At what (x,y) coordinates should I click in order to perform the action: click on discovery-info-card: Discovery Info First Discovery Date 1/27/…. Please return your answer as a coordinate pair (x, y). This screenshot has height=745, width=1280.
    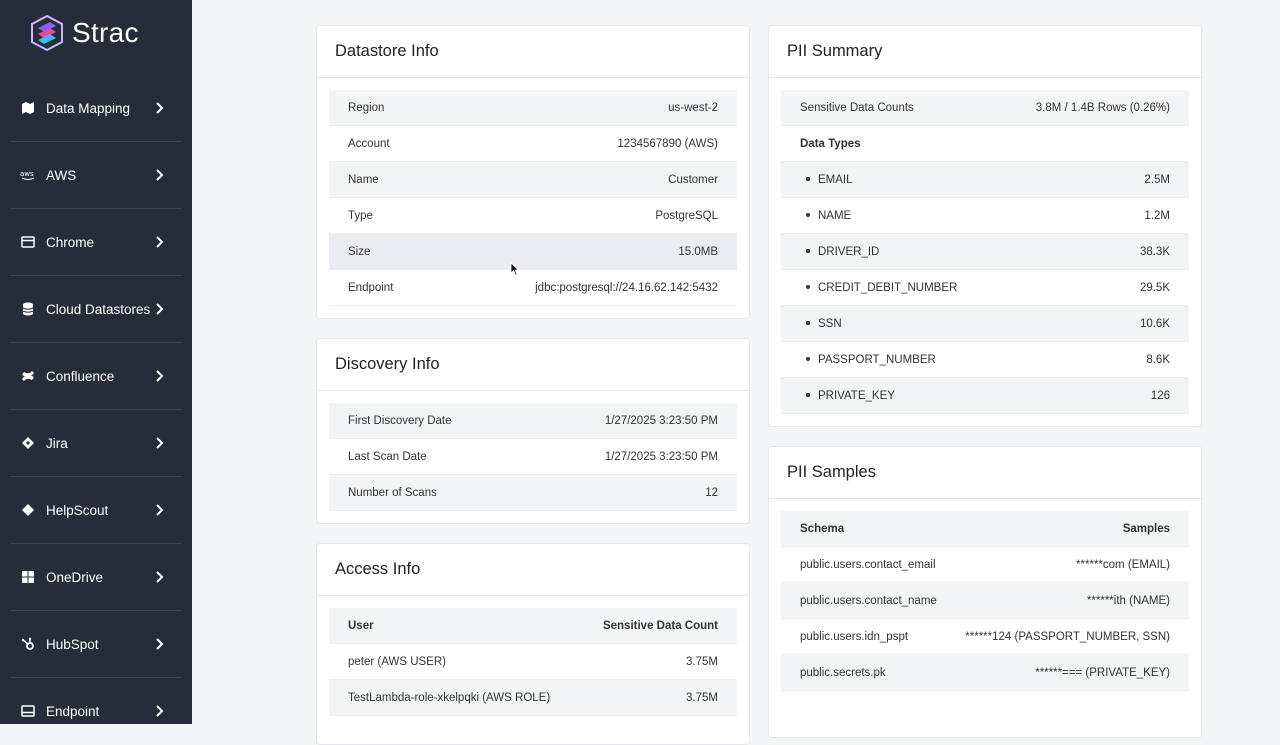
    Looking at the image, I should click on (533, 431).